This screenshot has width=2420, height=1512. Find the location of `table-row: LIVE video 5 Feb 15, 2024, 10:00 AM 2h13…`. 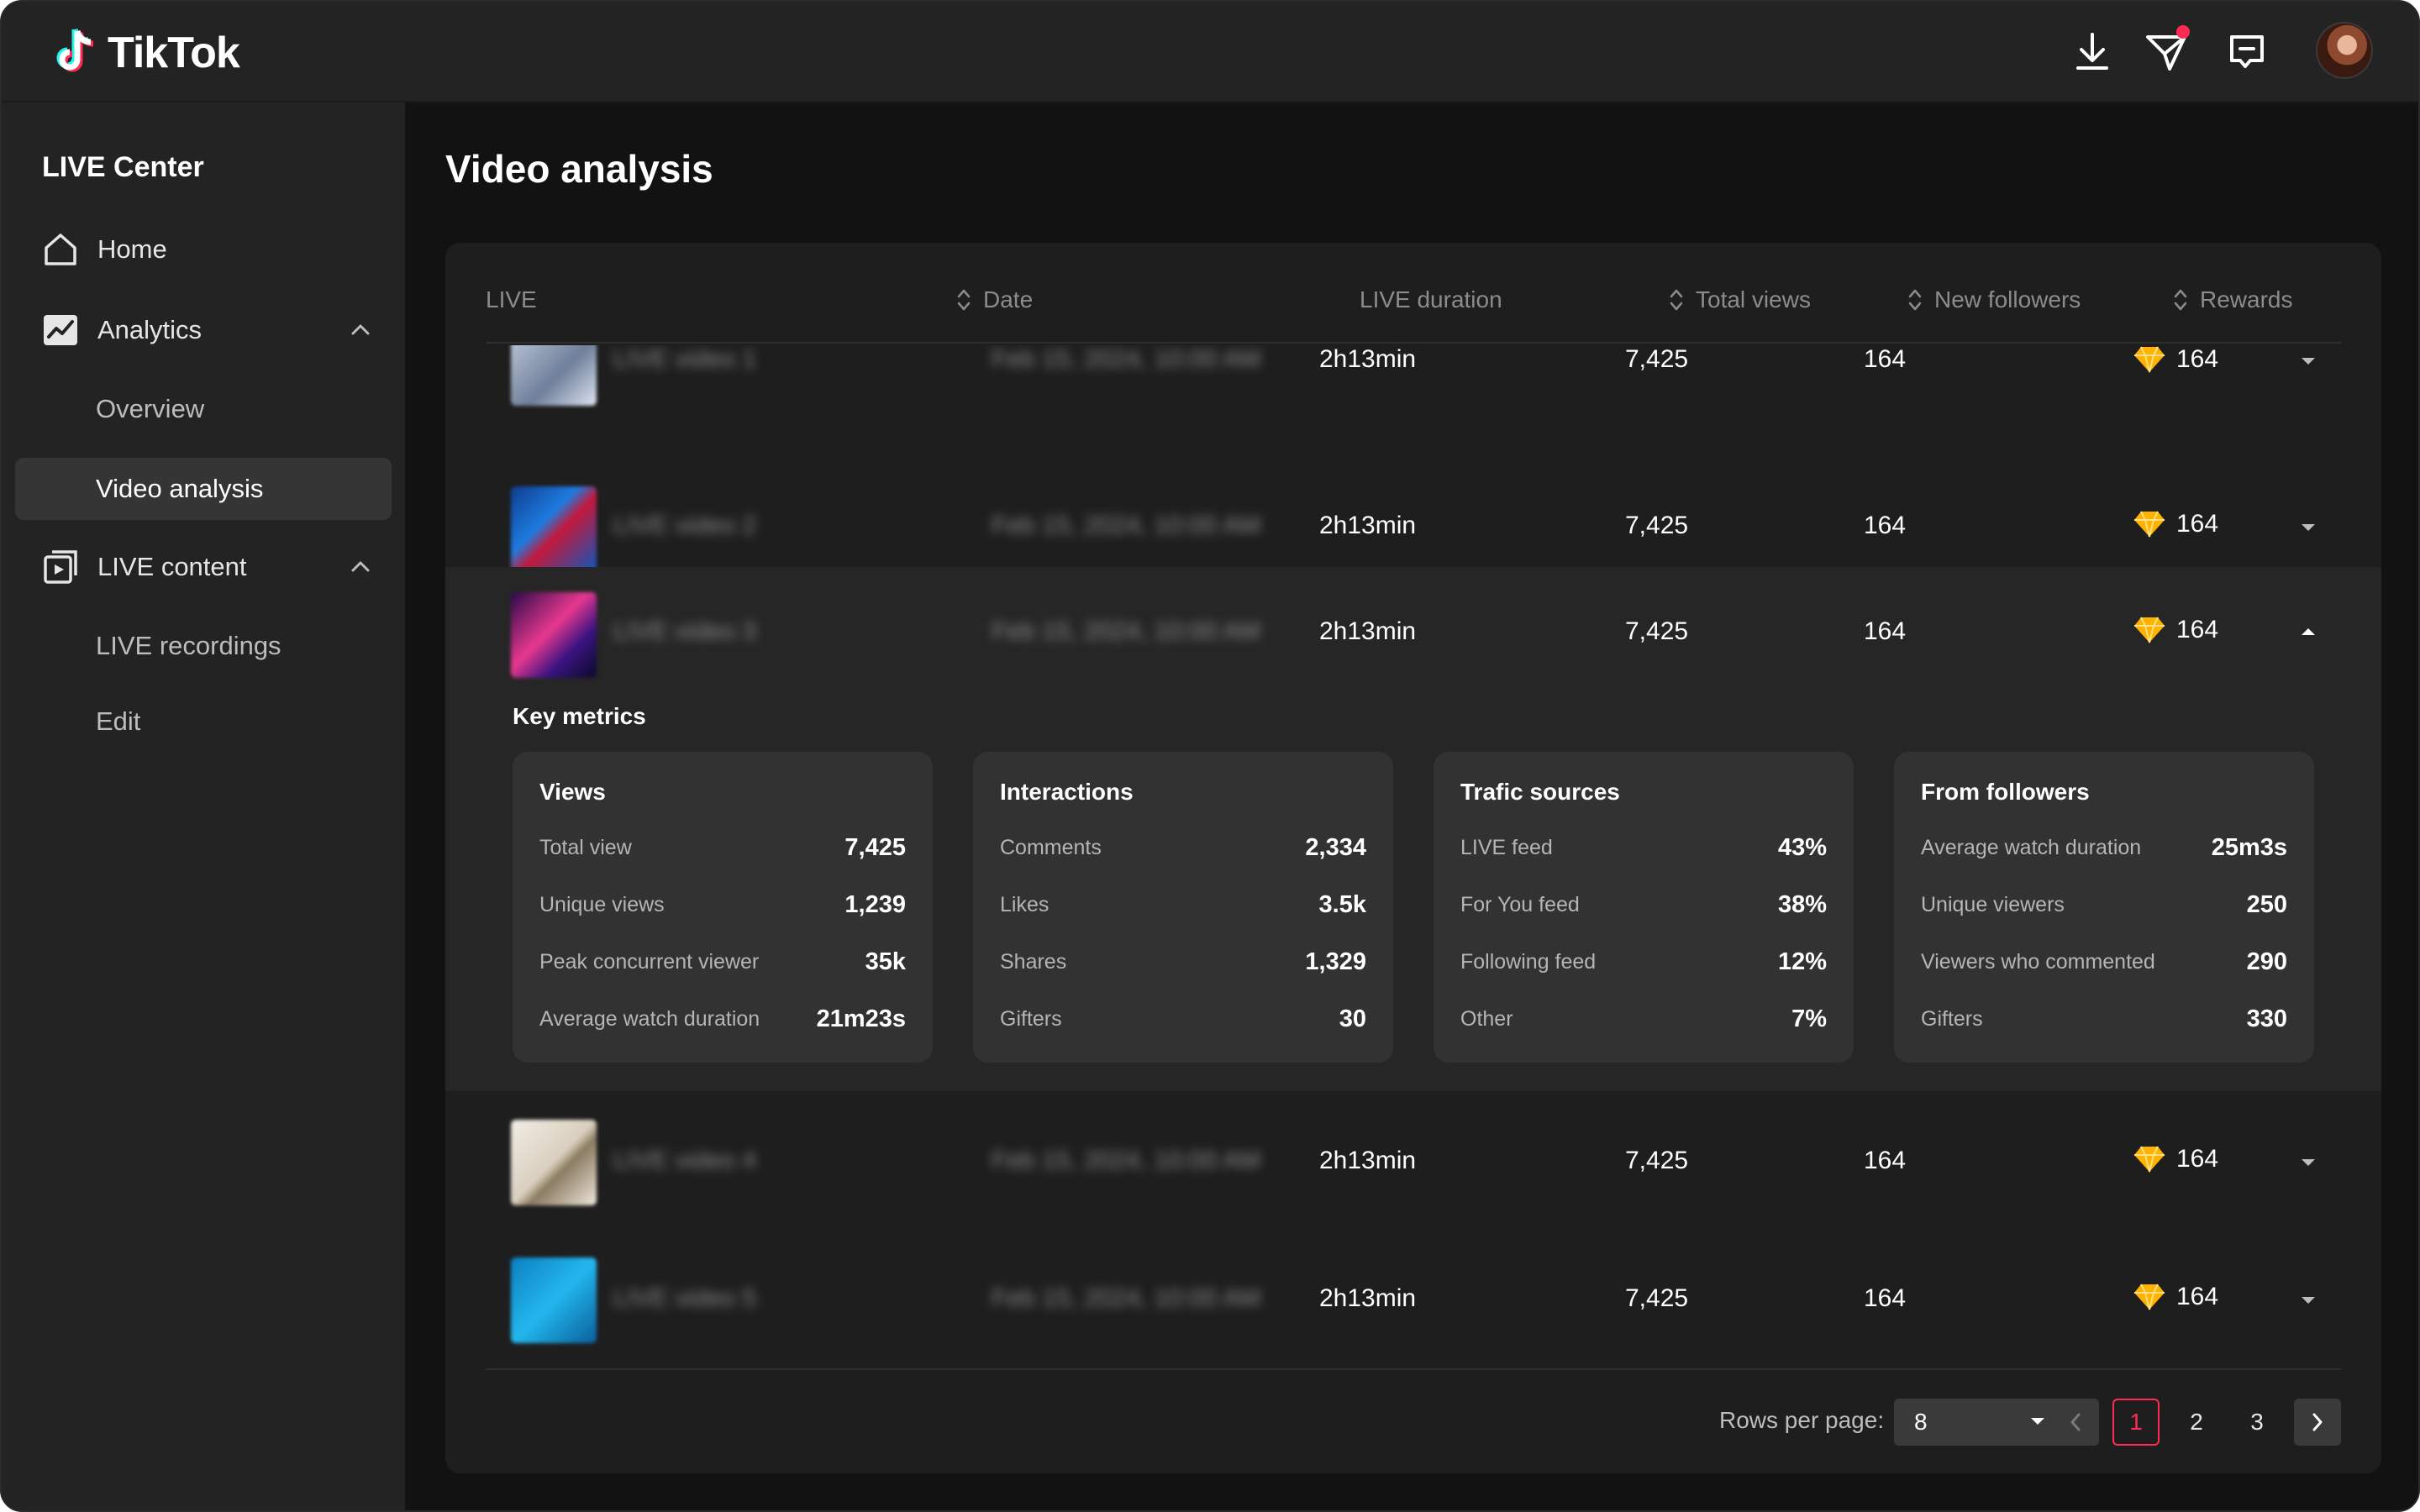

table-row: LIVE video 5 Feb 15, 2024, 10:00 AM 2h13… is located at coordinates (1413, 1301).